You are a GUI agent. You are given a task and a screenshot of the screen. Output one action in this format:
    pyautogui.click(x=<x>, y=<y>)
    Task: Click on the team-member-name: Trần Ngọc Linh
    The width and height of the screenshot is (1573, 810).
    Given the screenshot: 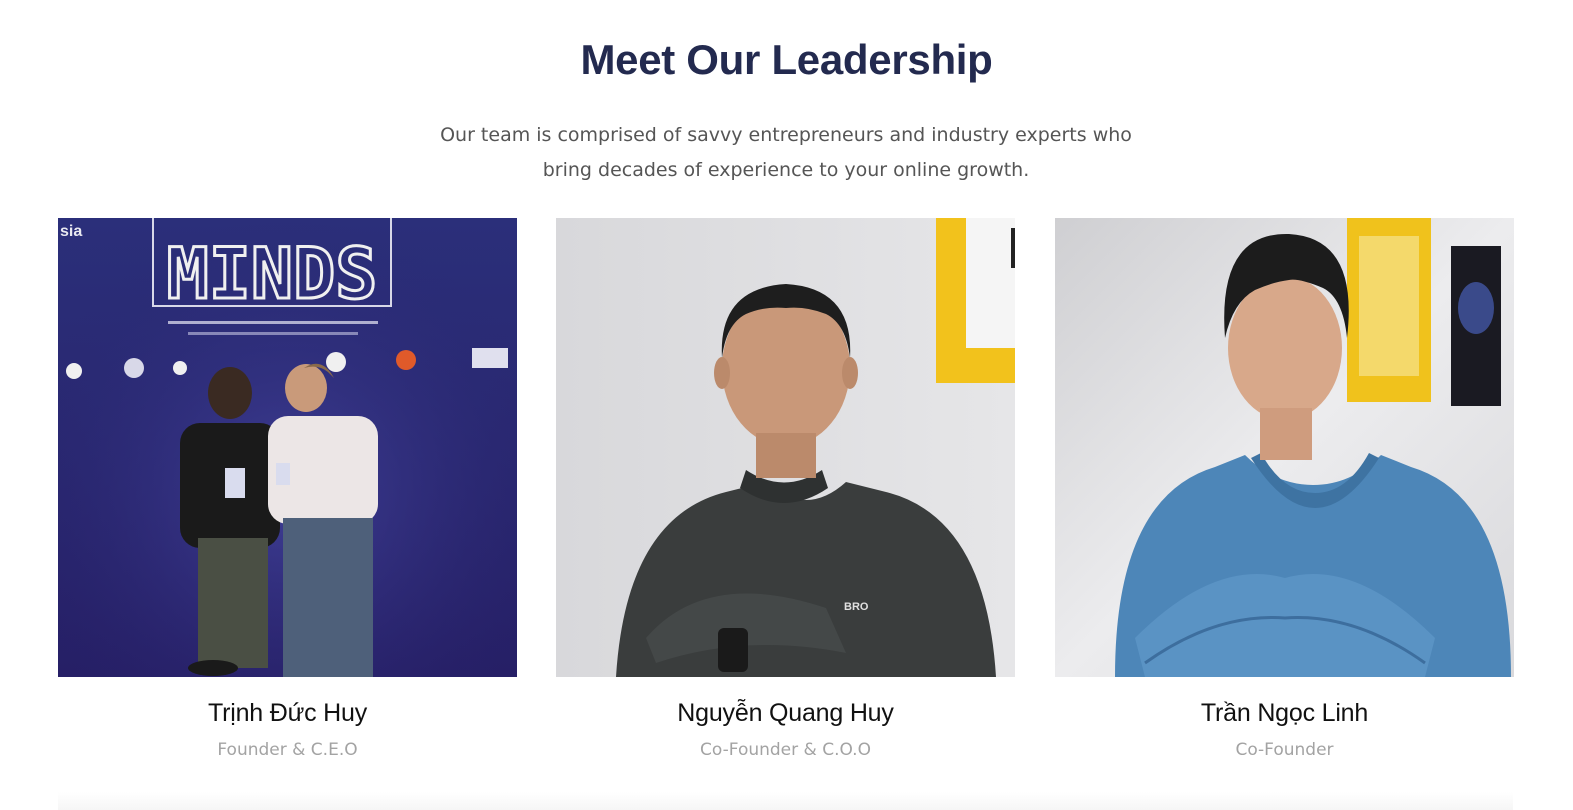 What is the action you would take?
    pyautogui.click(x=1284, y=713)
    